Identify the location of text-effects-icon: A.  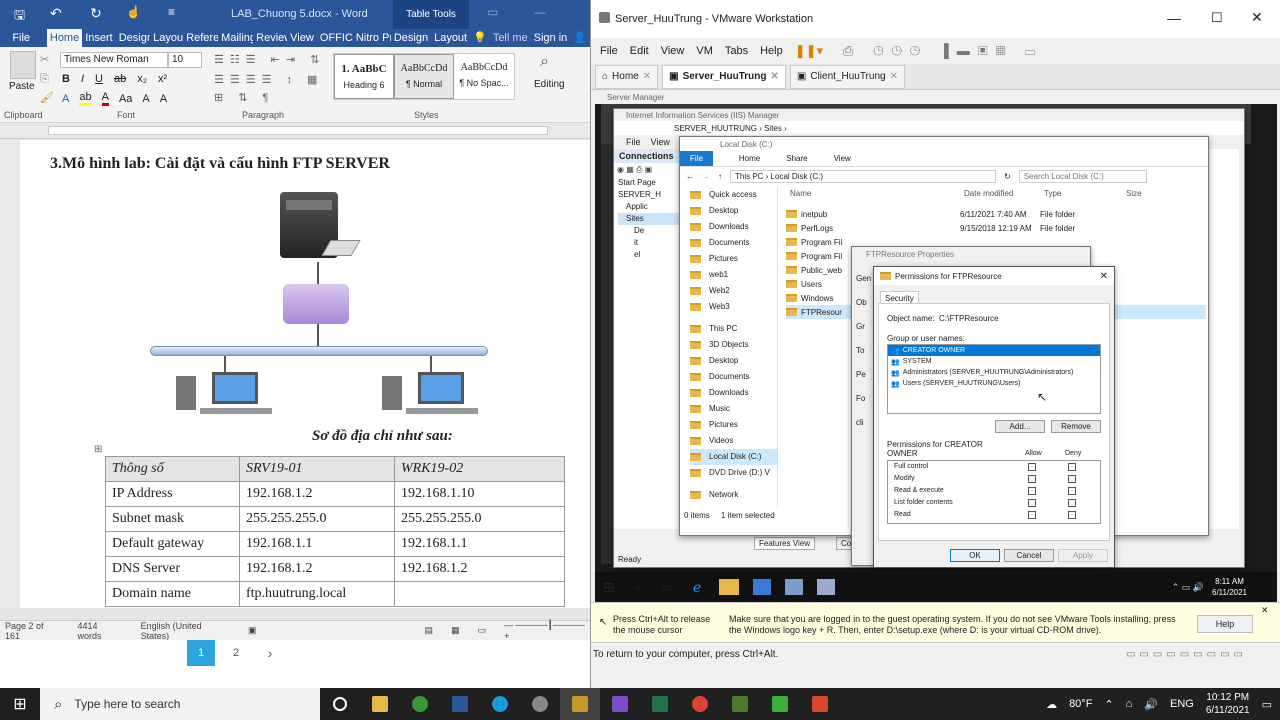
(65, 99).